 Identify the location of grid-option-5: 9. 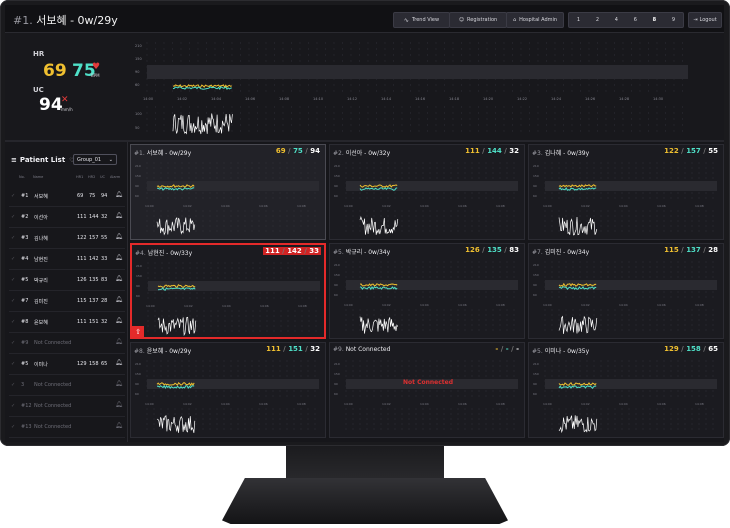
(673, 20).